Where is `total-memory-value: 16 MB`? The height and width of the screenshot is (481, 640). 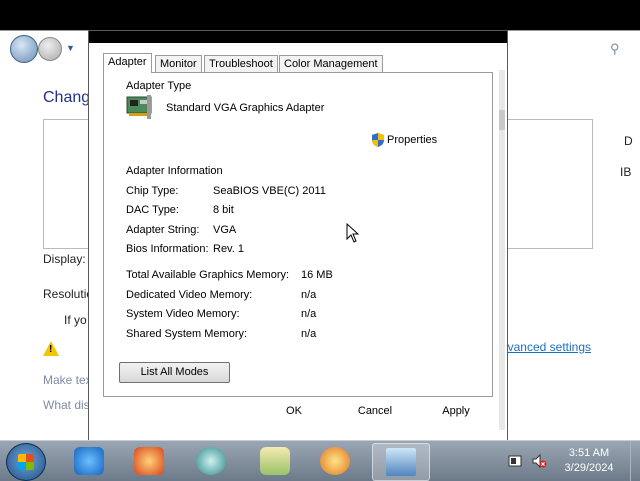 total-memory-value: 16 MB is located at coordinates (317, 275).